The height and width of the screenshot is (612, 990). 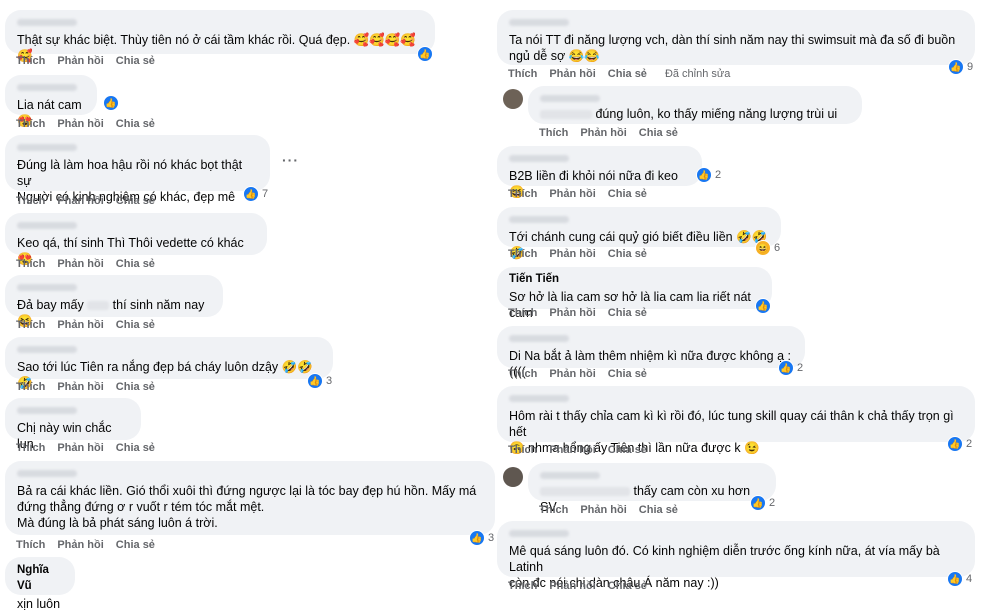 What do you see at coordinates (634, 279) in the screenshot?
I see `comment-author: Tiến Tiến` at bounding box center [634, 279].